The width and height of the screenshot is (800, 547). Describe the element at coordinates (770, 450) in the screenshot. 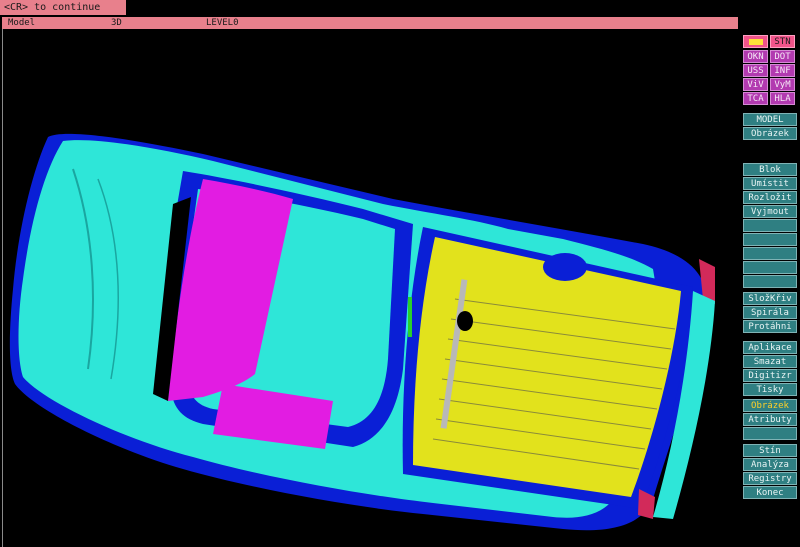

I see `stin-button: Stín` at that location.